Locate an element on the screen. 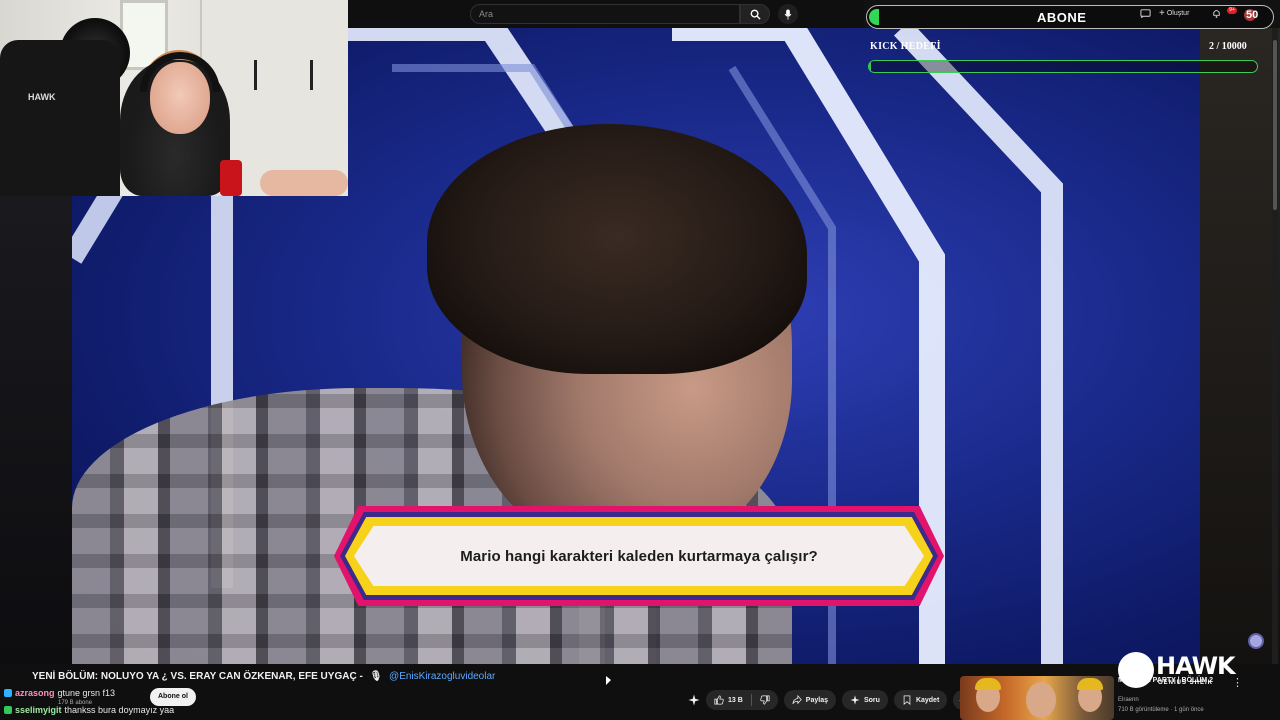  sparkle-icon is located at coordinates (694, 700).